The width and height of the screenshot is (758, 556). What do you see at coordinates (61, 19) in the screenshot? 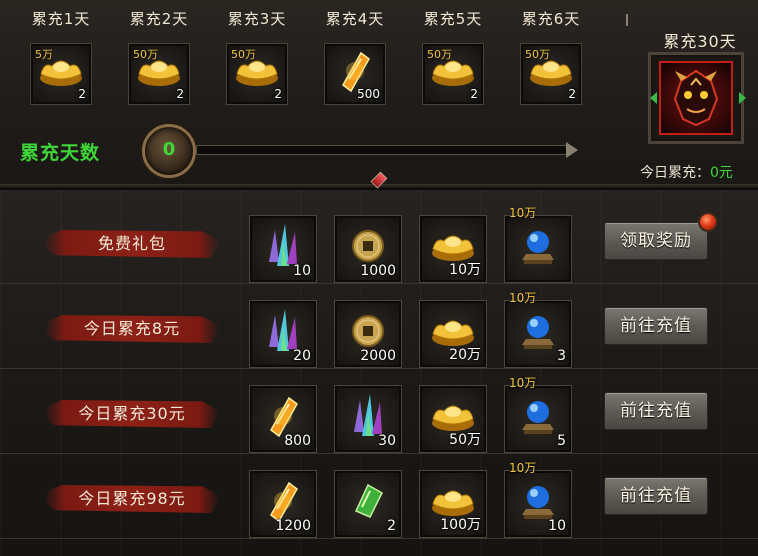
I see `day-title: 累充1天` at bounding box center [61, 19].